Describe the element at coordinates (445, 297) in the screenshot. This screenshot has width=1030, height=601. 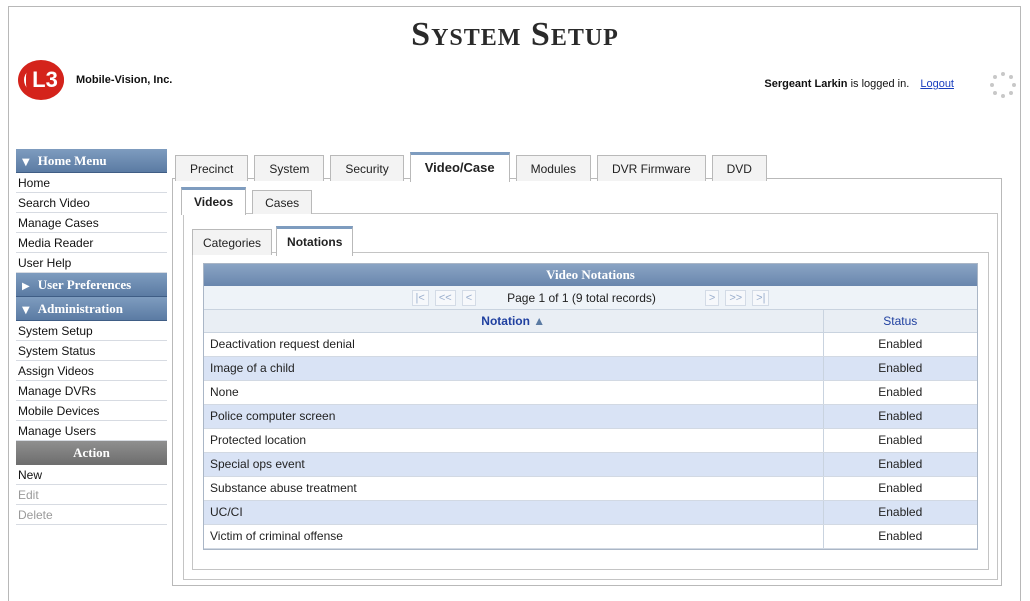
I see `prev-page-set-button: <<` at that location.